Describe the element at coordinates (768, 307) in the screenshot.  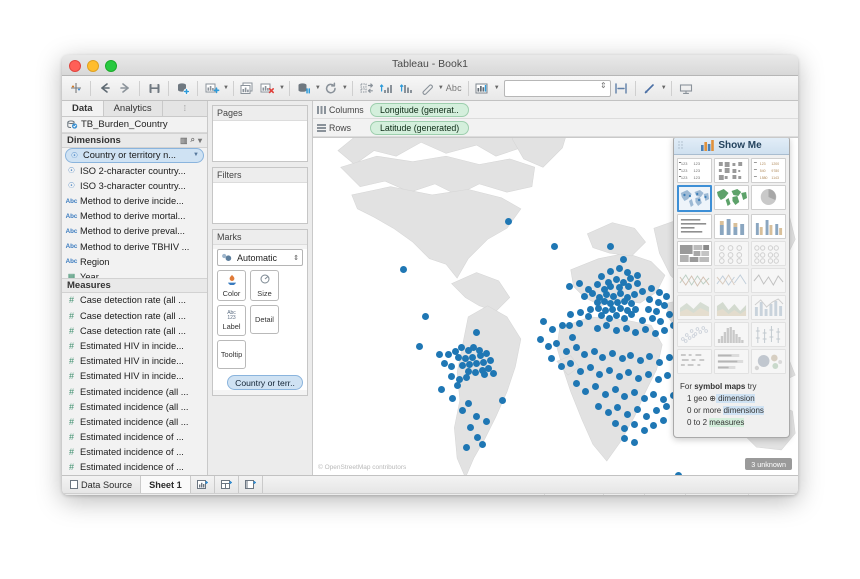
I see `showme-dual-combination` at that location.